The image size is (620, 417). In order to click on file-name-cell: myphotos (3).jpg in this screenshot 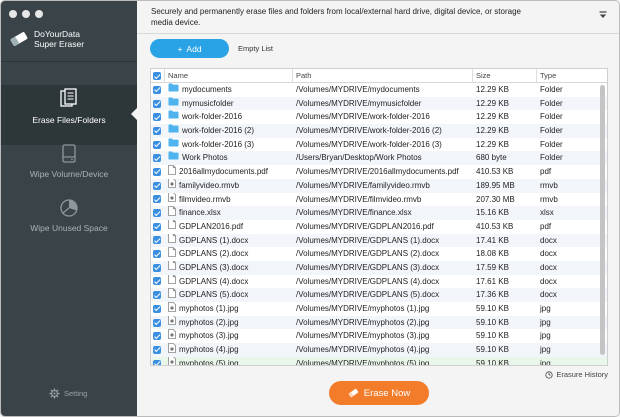, I will do `click(229, 336)`.